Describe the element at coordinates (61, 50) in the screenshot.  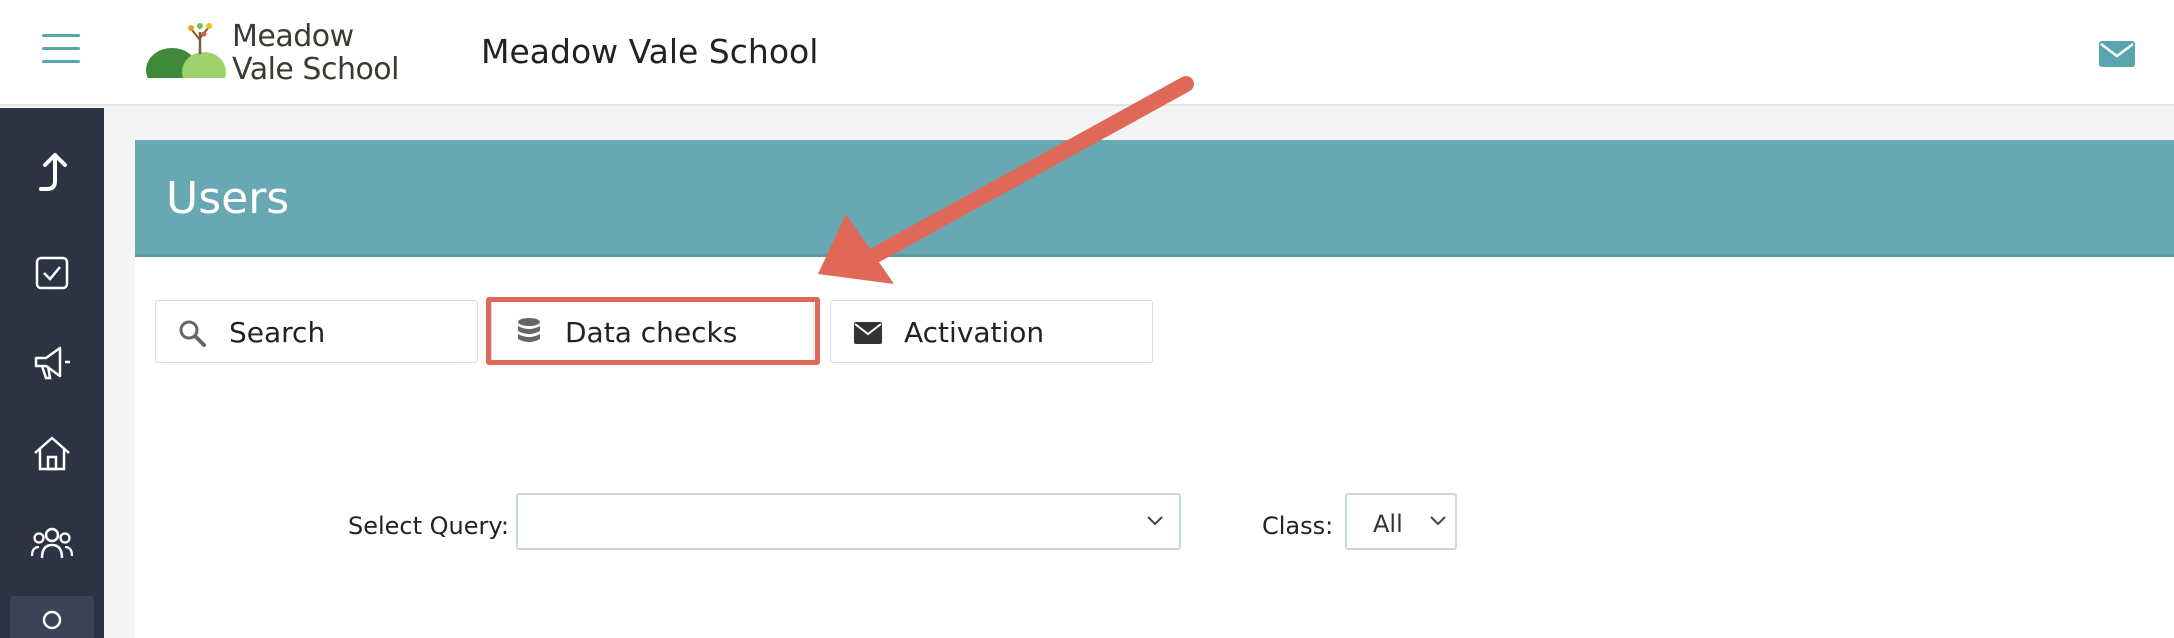
I see `hamburger-menu-icon` at that location.